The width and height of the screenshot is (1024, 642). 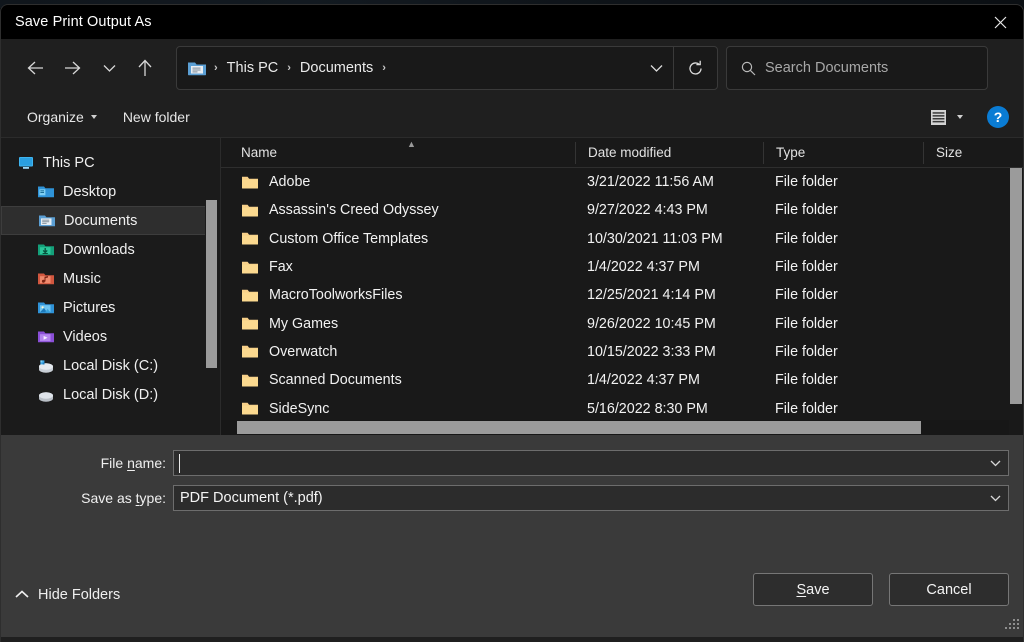 I want to click on recent-locations-chevron-down-icon, so click(x=109, y=68).